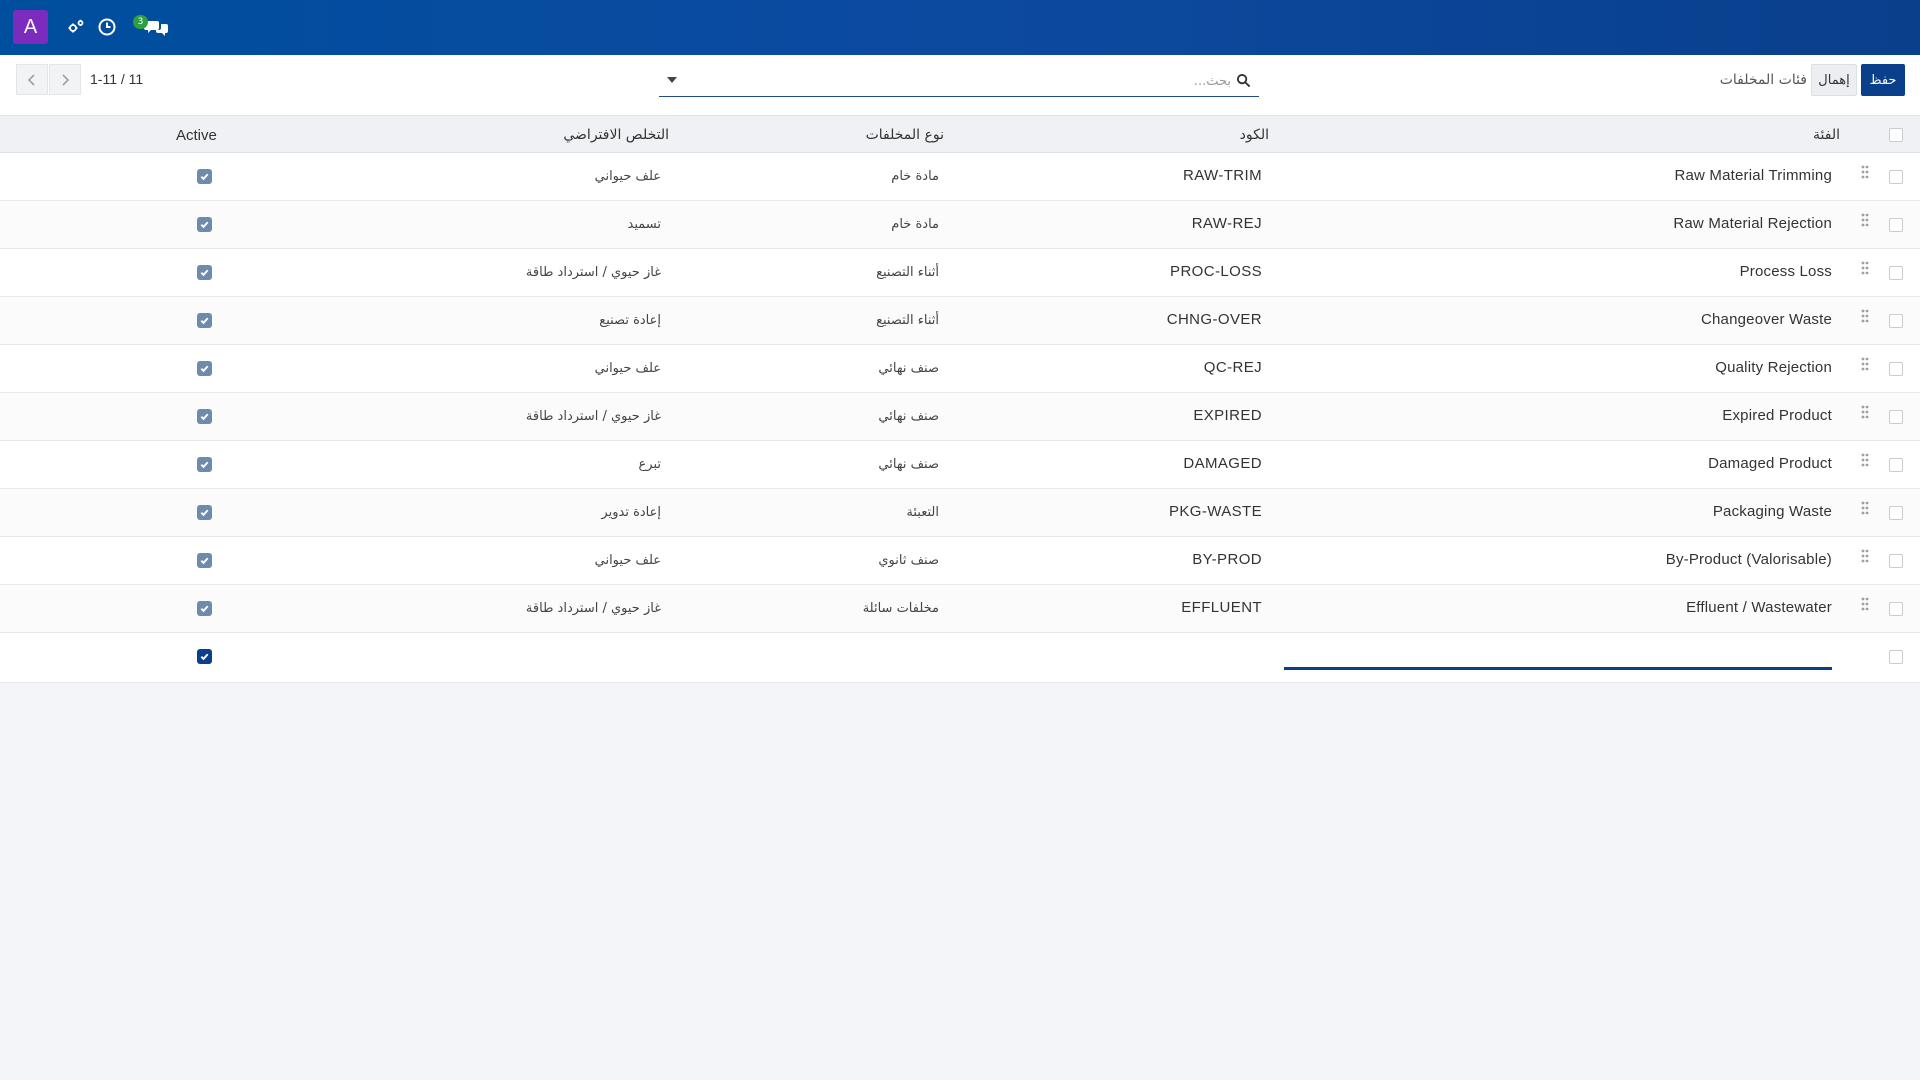 The height and width of the screenshot is (1080, 1920). Describe the element at coordinates (1777, 415) in the screenshot. I see `cell-category: Expired Product` at that location.